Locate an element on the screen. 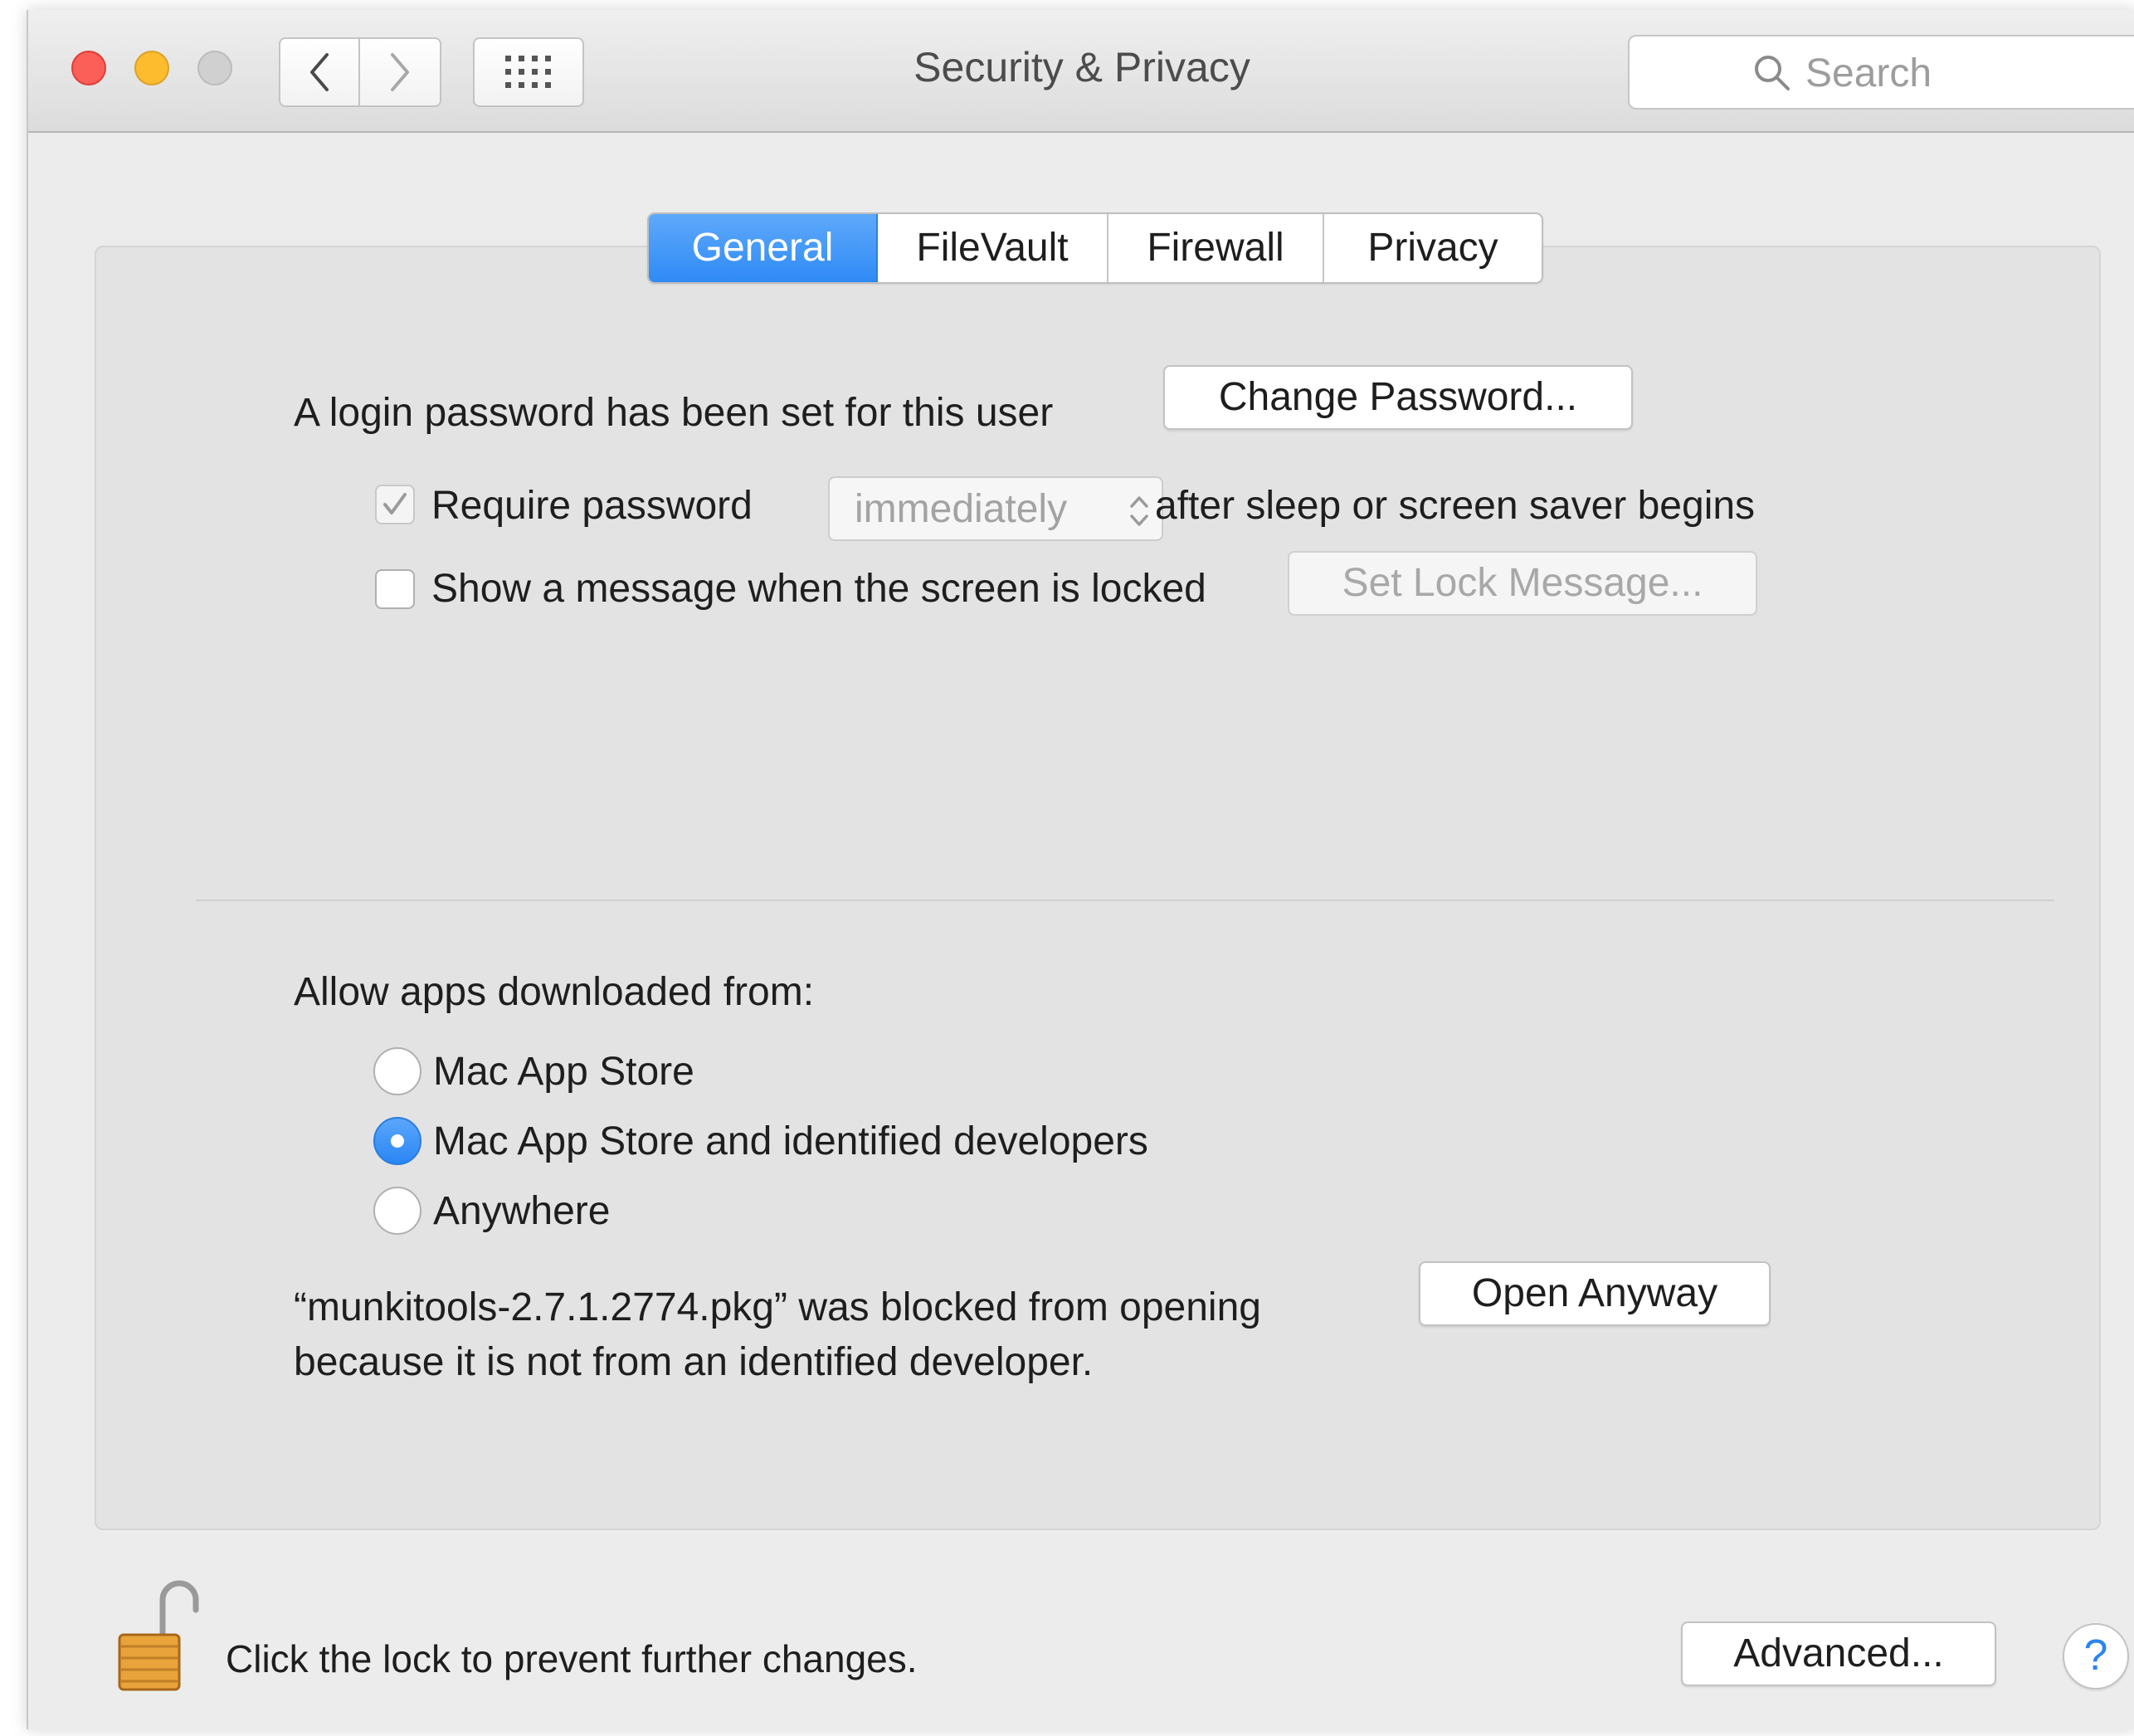 The image size is (2134, 1736). require-password-checkbox is located at coordinates (395, 504).